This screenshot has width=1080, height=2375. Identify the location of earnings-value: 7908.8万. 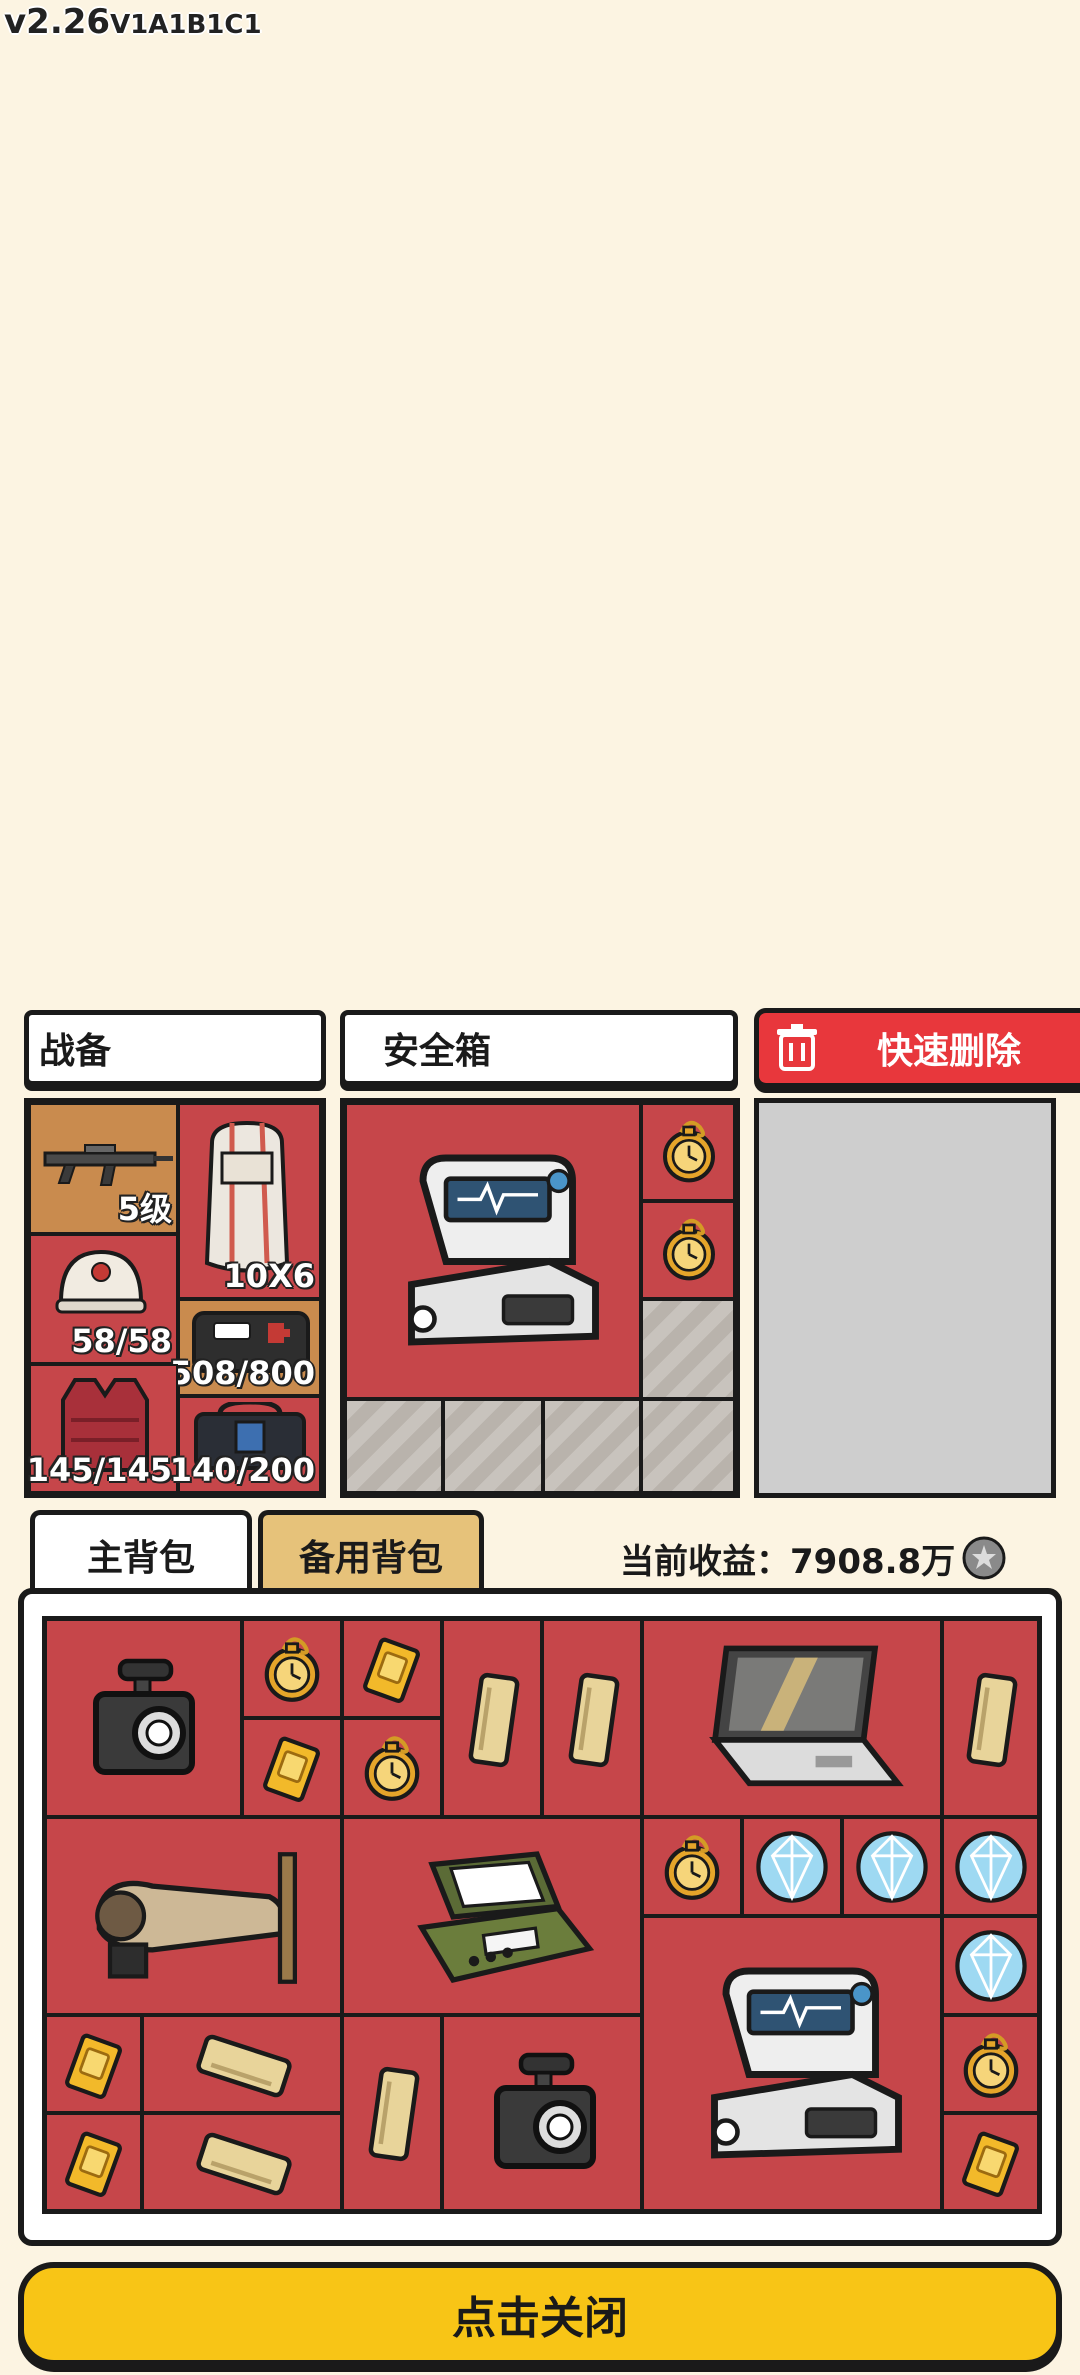
(873, 1561).